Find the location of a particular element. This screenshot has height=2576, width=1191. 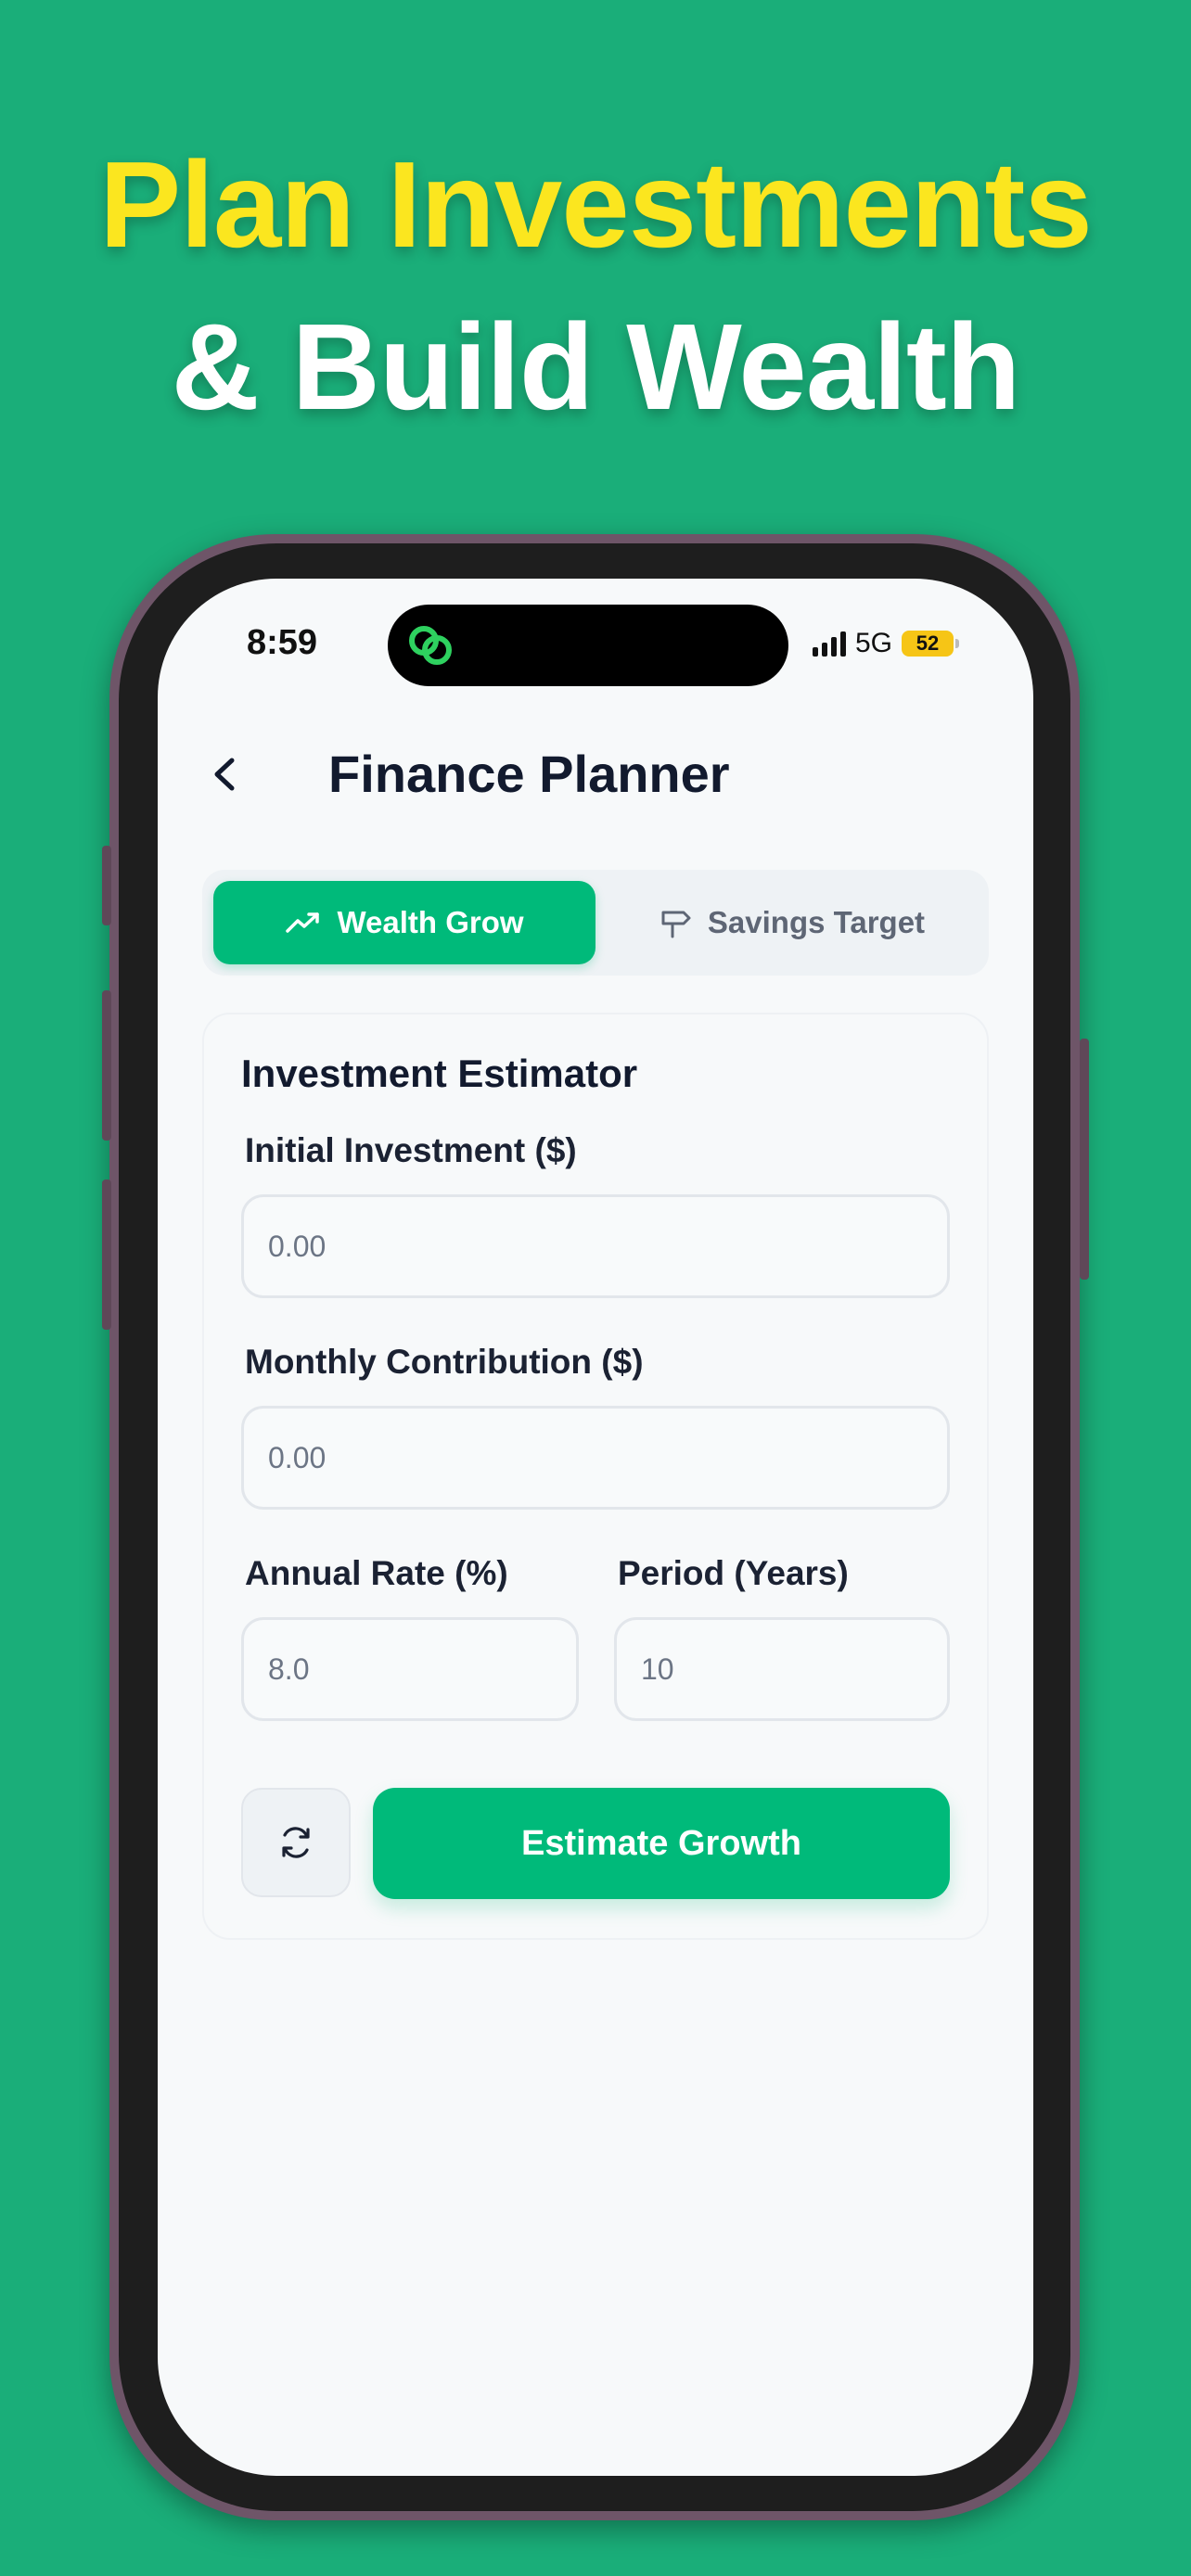

tab-savings-target-label: Savings Target is located at coordinates (816, 922).